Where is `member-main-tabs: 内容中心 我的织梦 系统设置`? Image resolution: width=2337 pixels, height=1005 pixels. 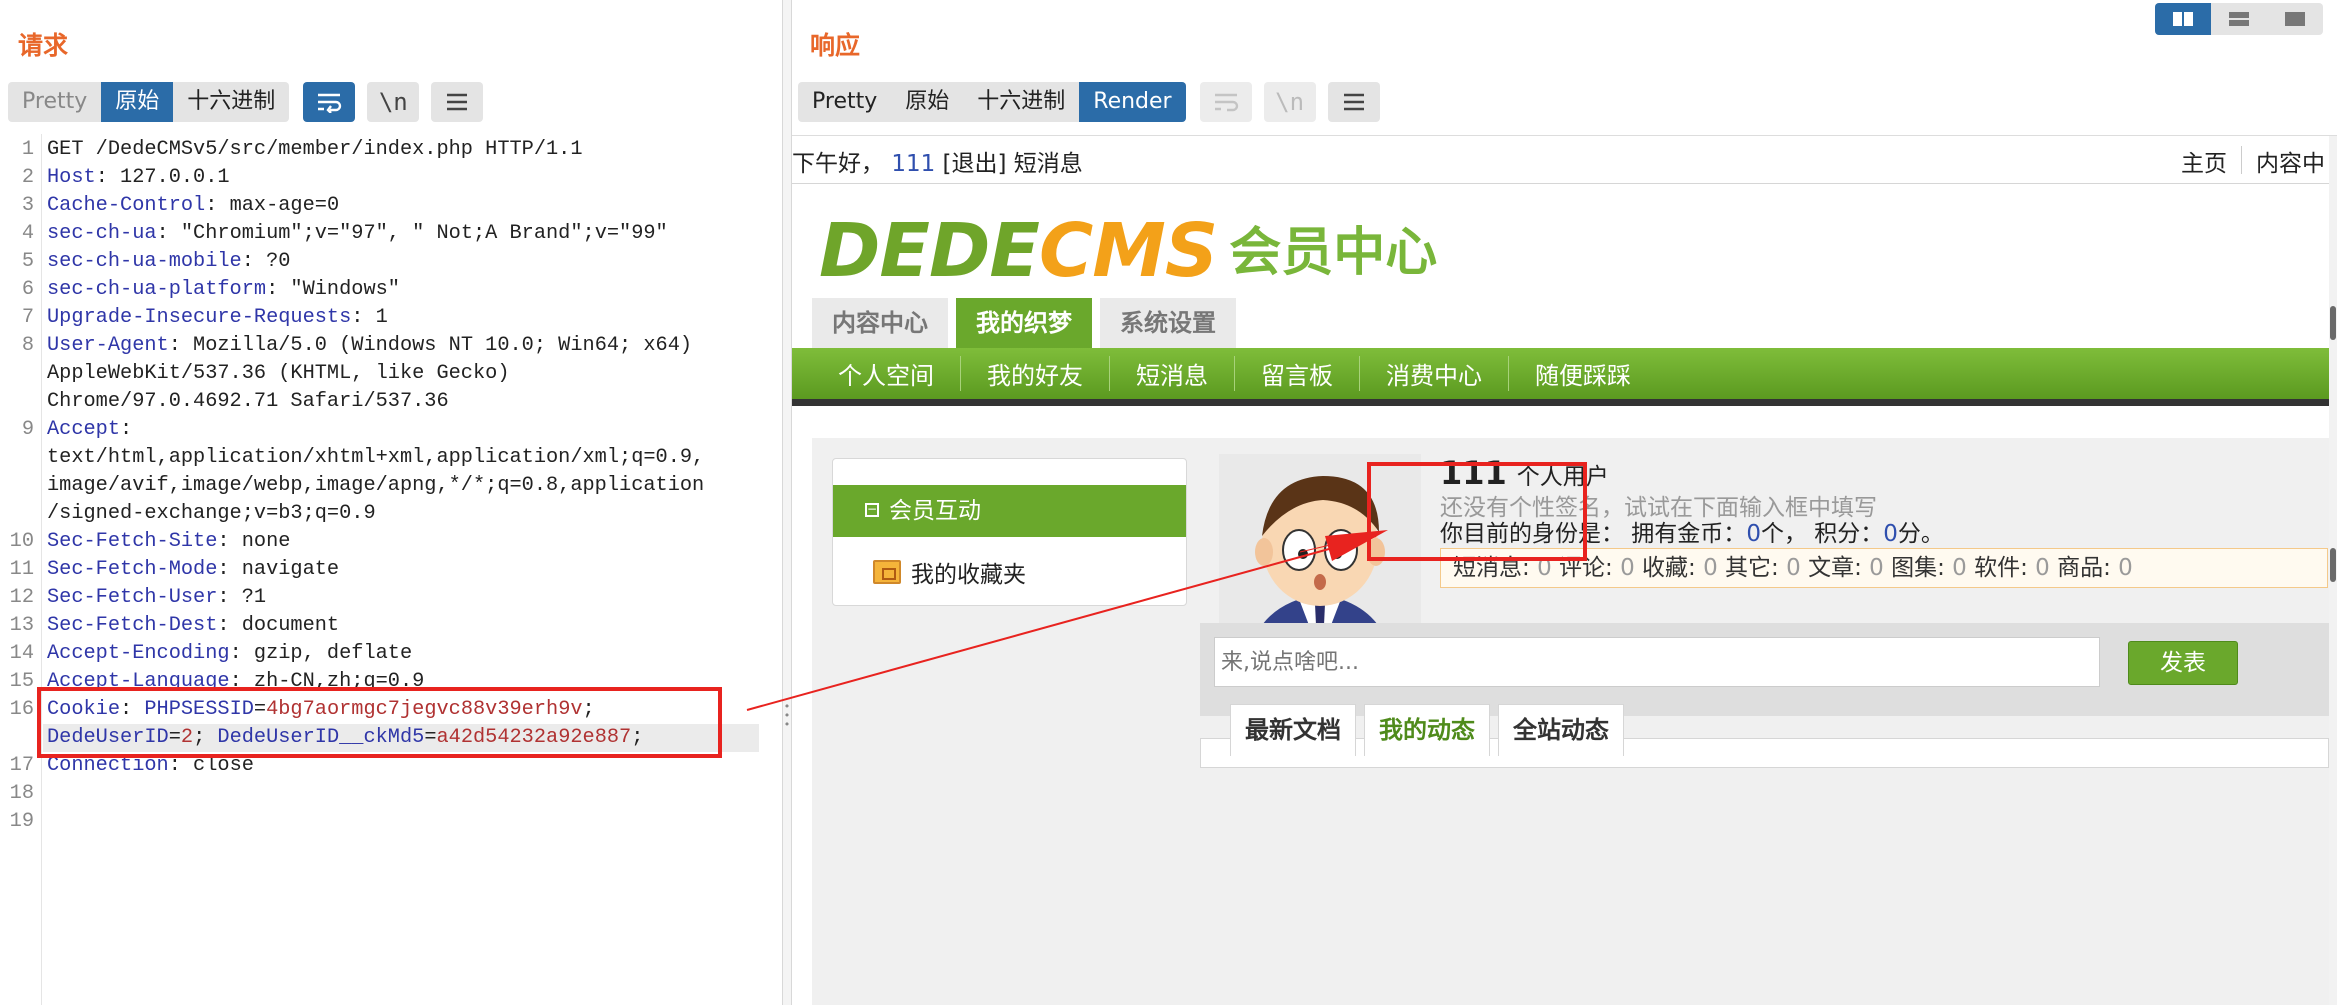
member-main-tabs: 内容中心 我的织梦 系统设置 is located at coordinates (1028, 323).